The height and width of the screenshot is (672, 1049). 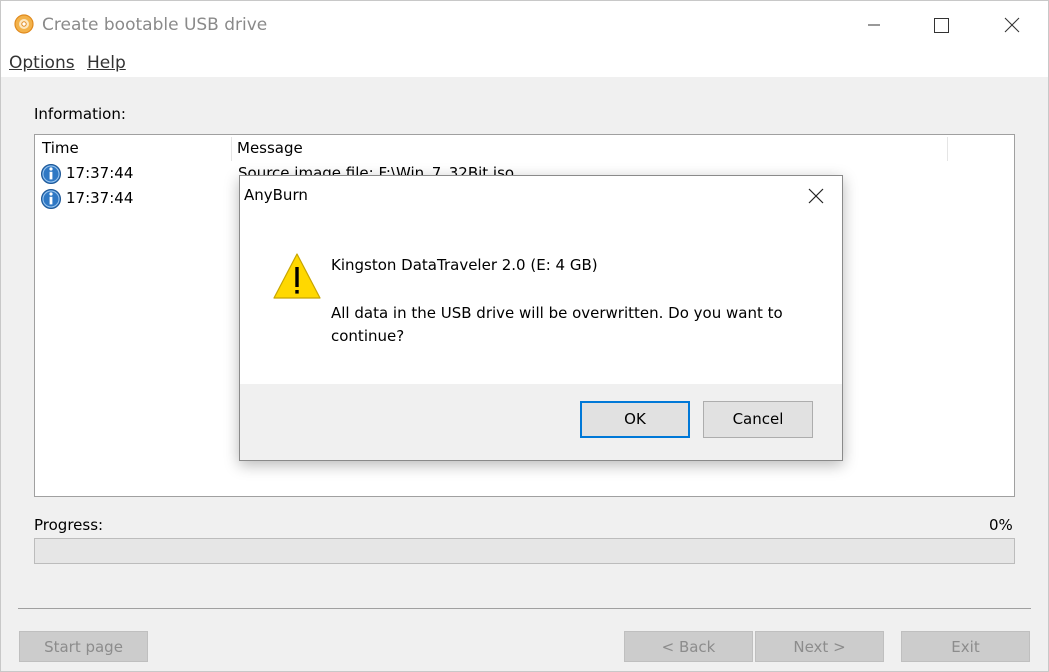 I want to click on maximize-icon, so click(x=941, y=25).